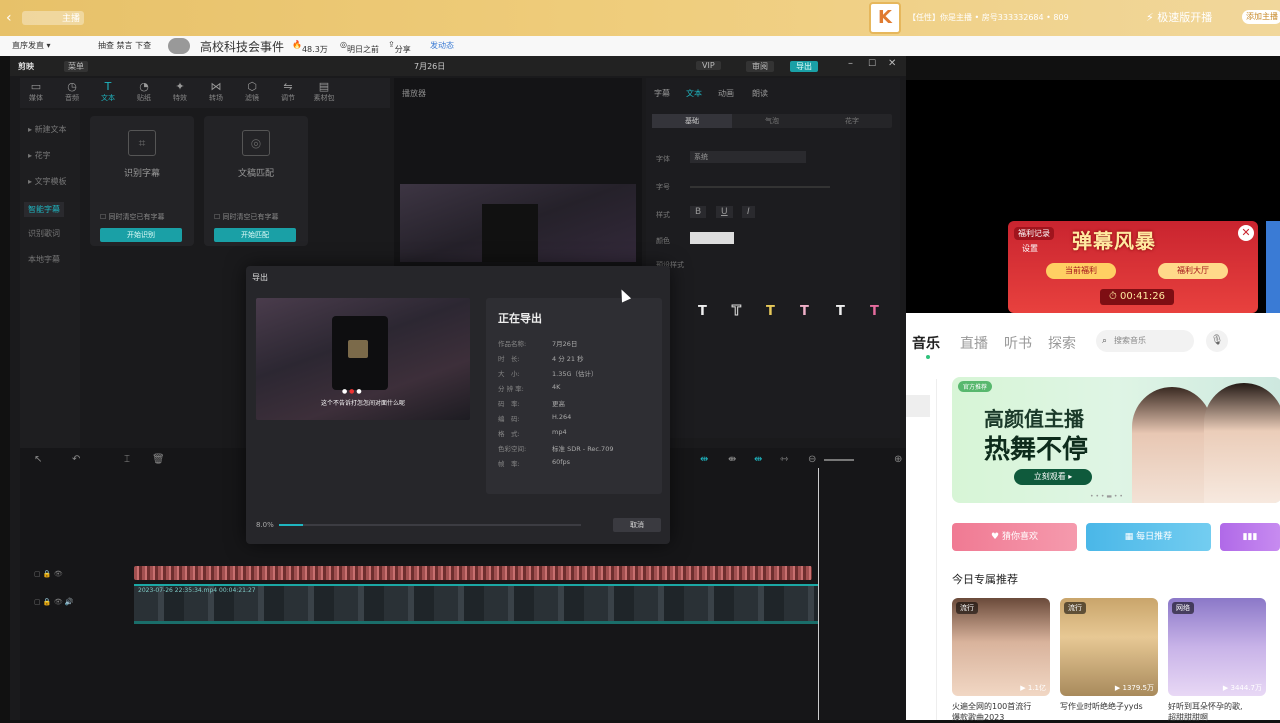 This screenshot has width=1280, height=723. What do you see at coordinates (180, 91) in the screenshot?
I see `tool-effects: ✦ 特效` at bounding box center [180, 91].